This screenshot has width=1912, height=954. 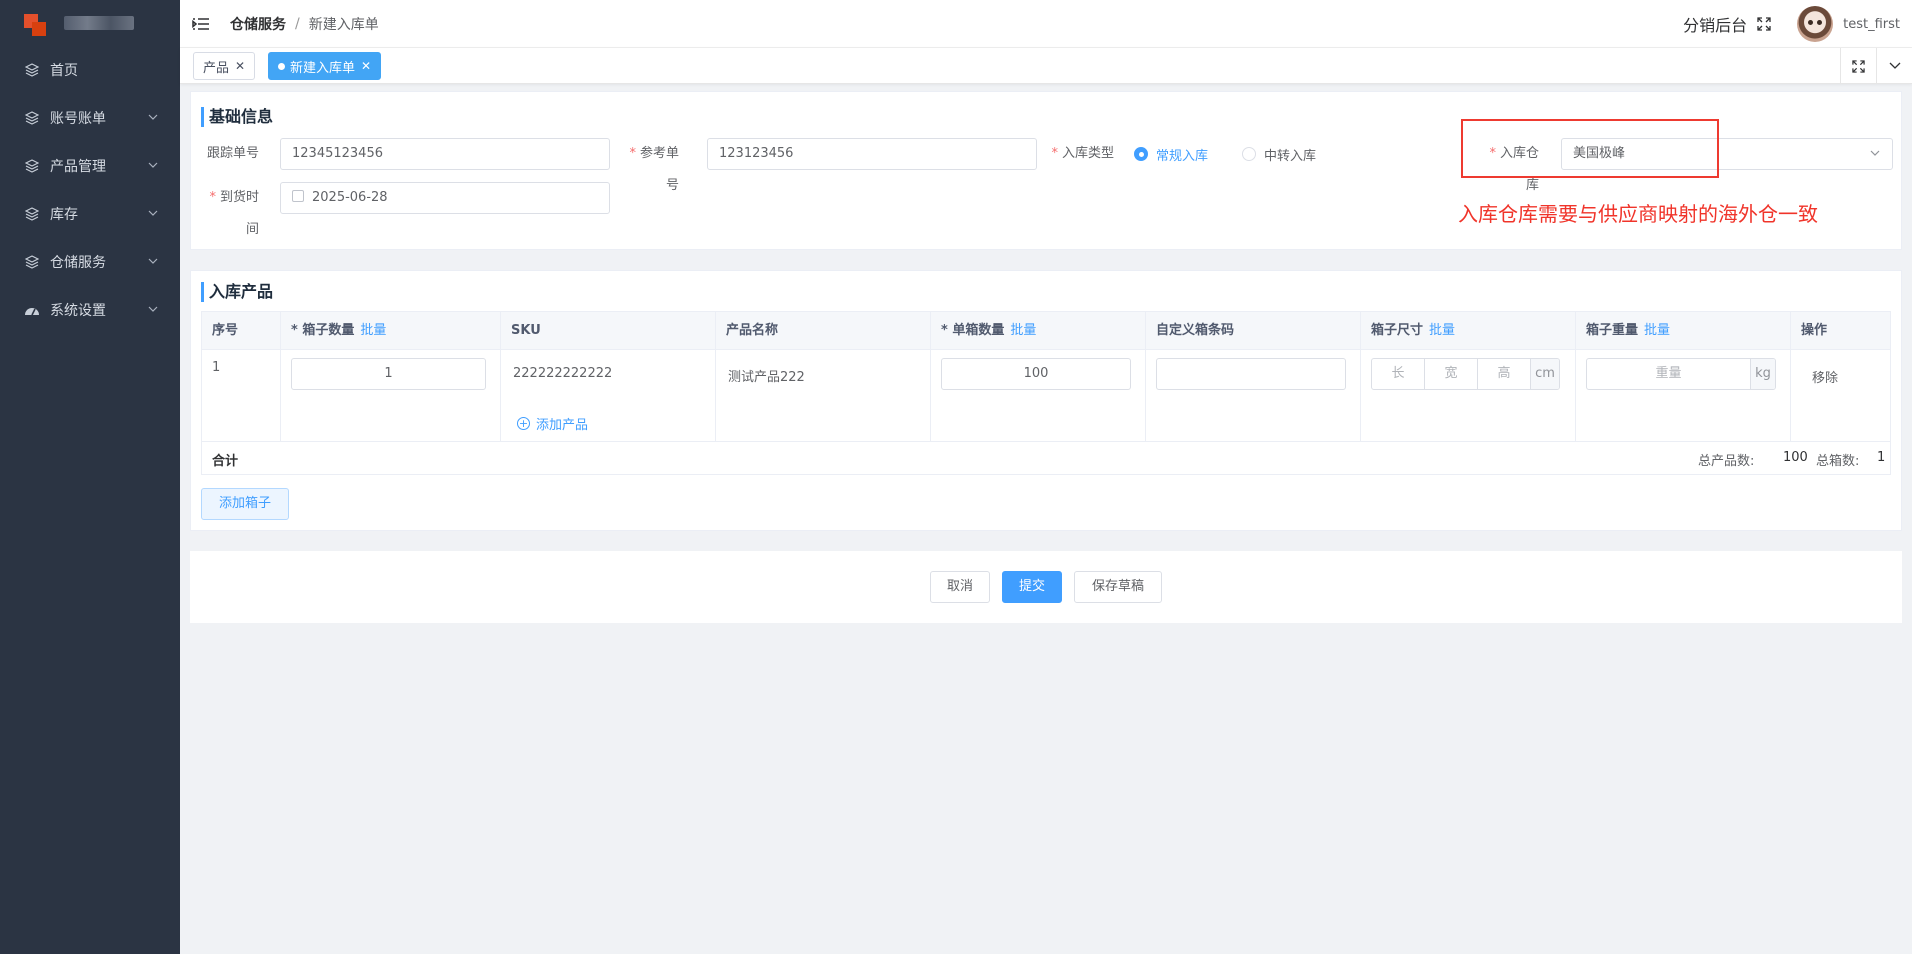 I want to click on custom-barcode-input, so click(x=1251, y=374).